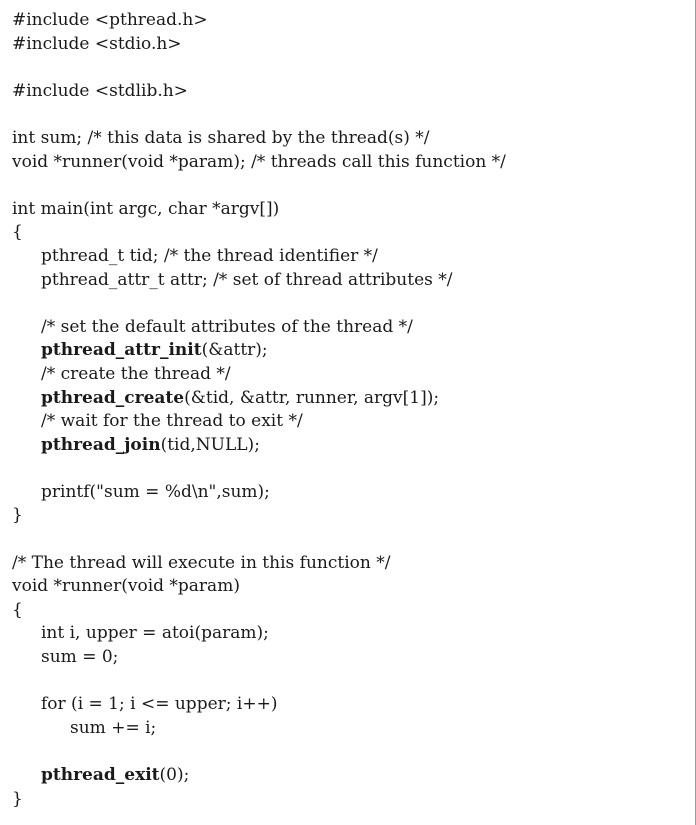 The width and height of the screenshot is (696, 825). I want to click on code-line: void *runner(void *param), so click(350, 587).